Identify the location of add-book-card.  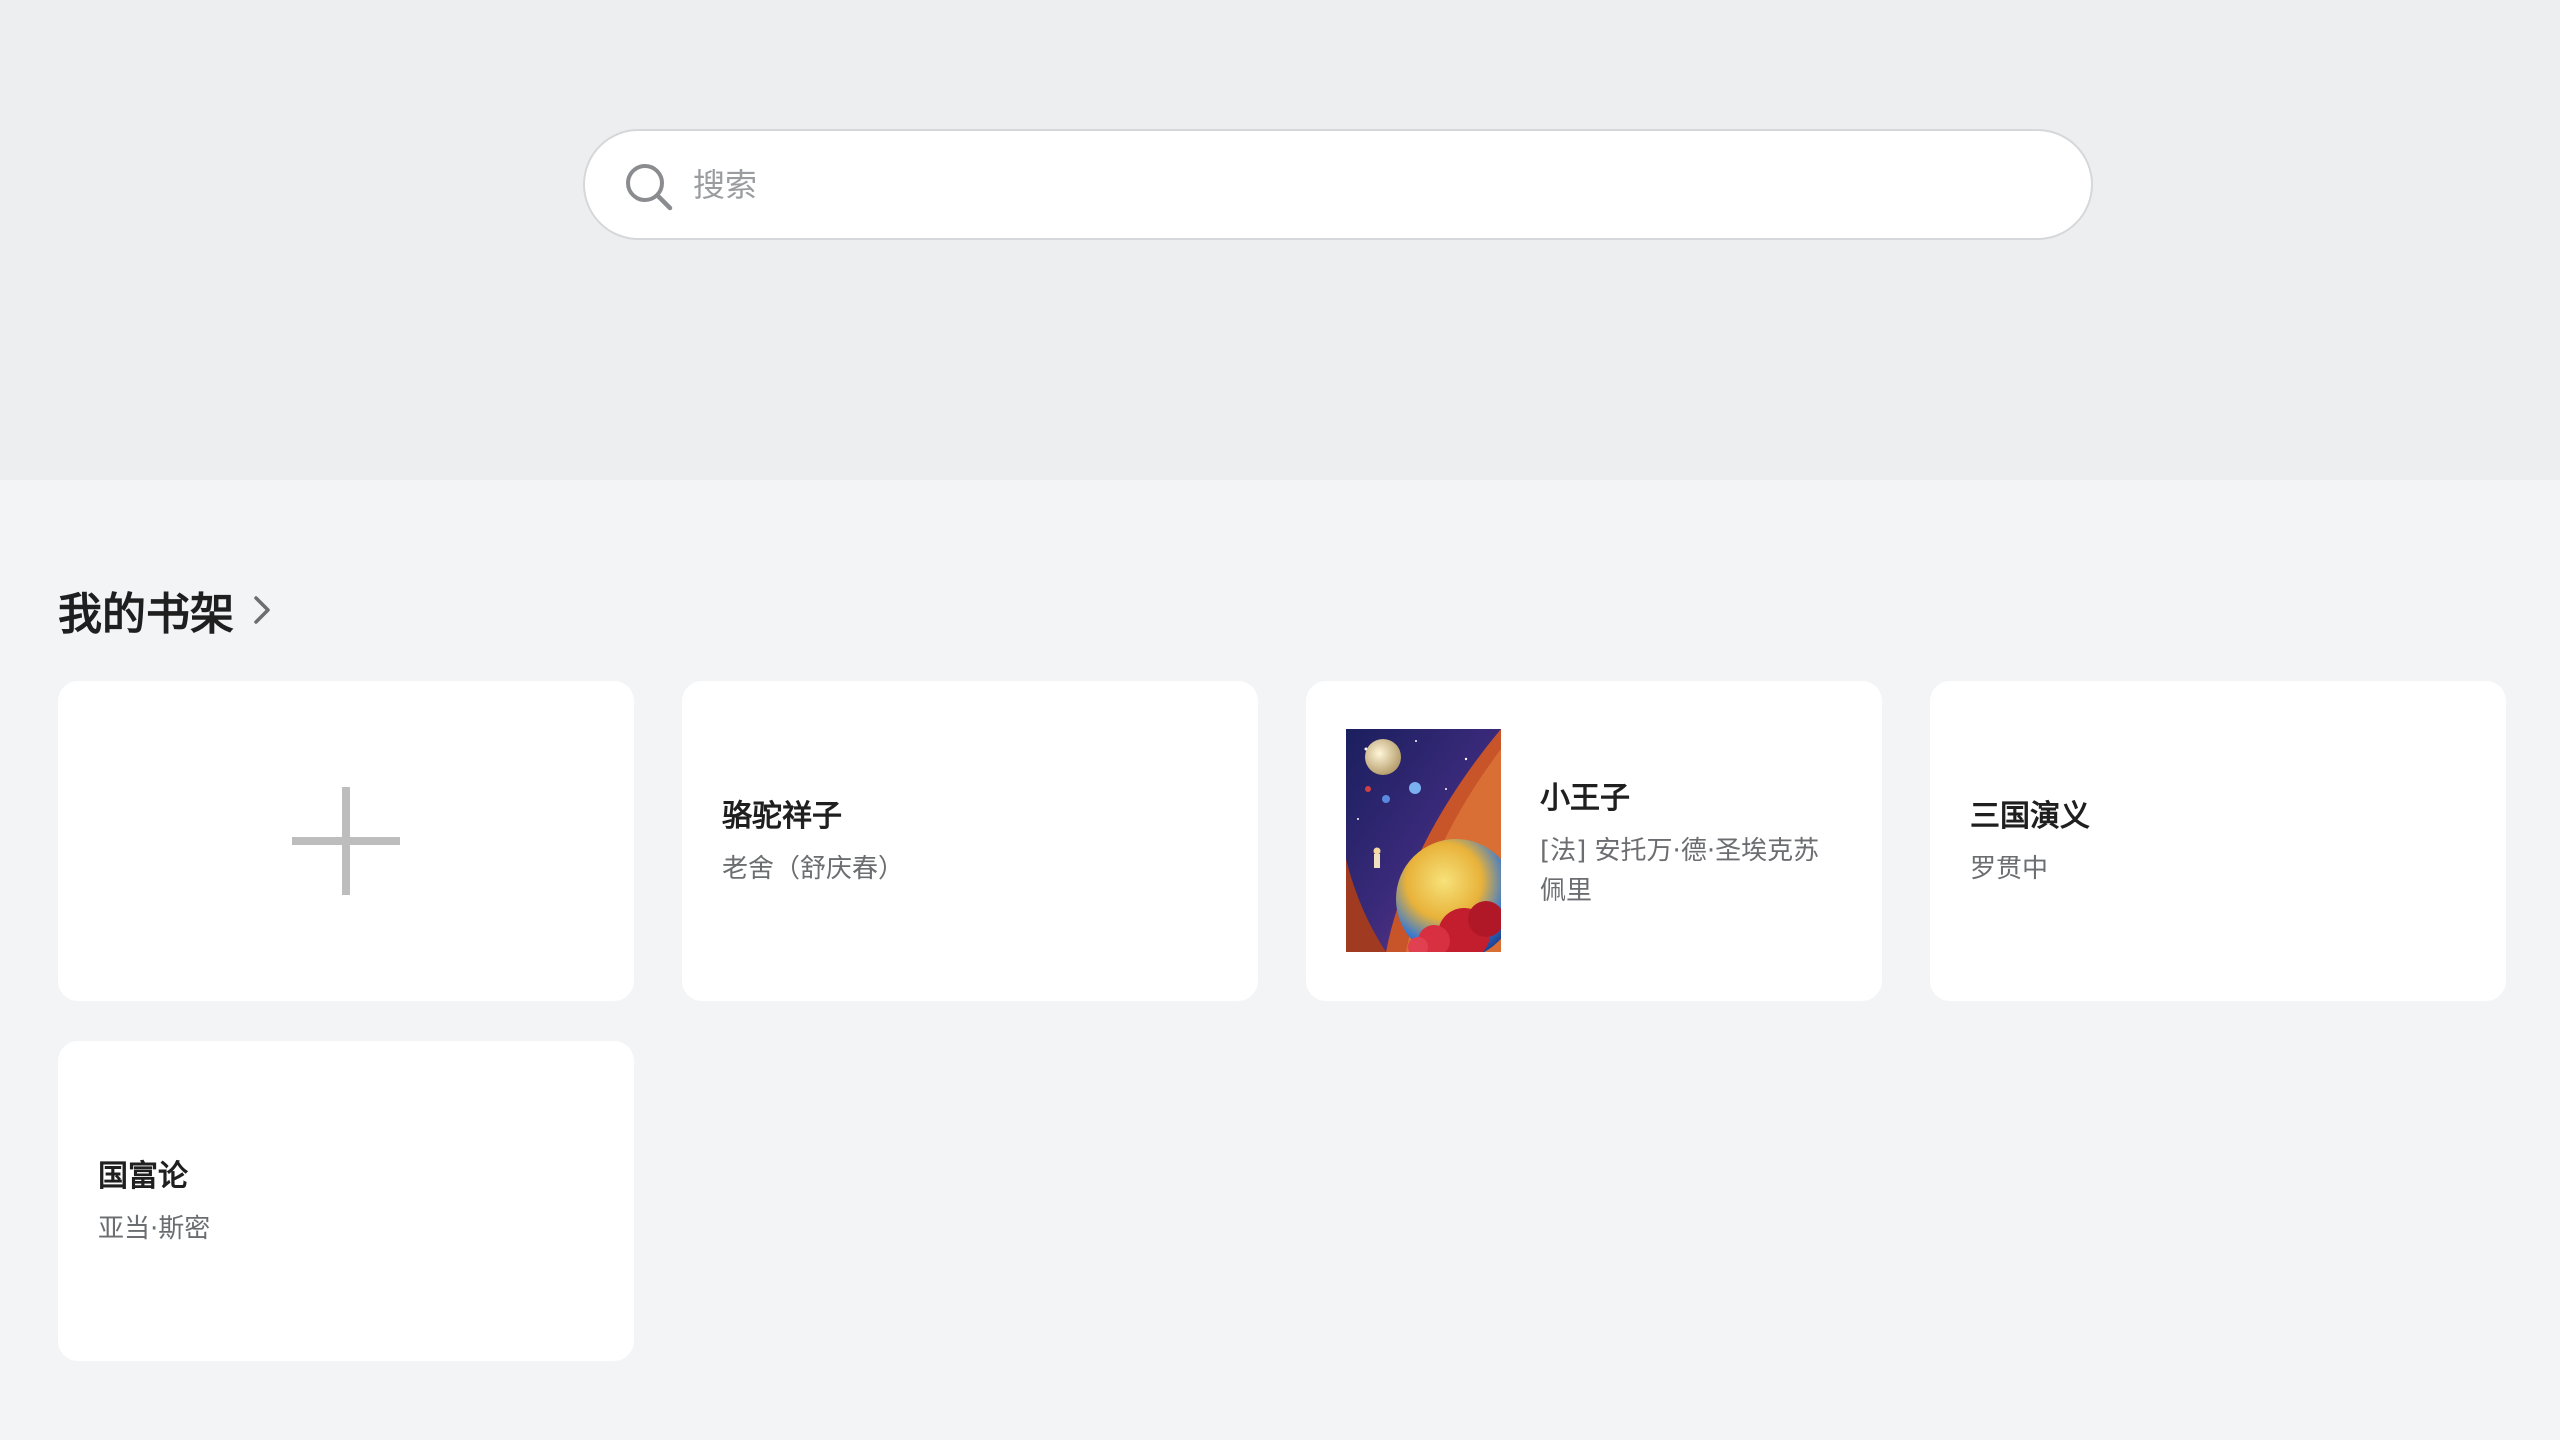
(346, 841).